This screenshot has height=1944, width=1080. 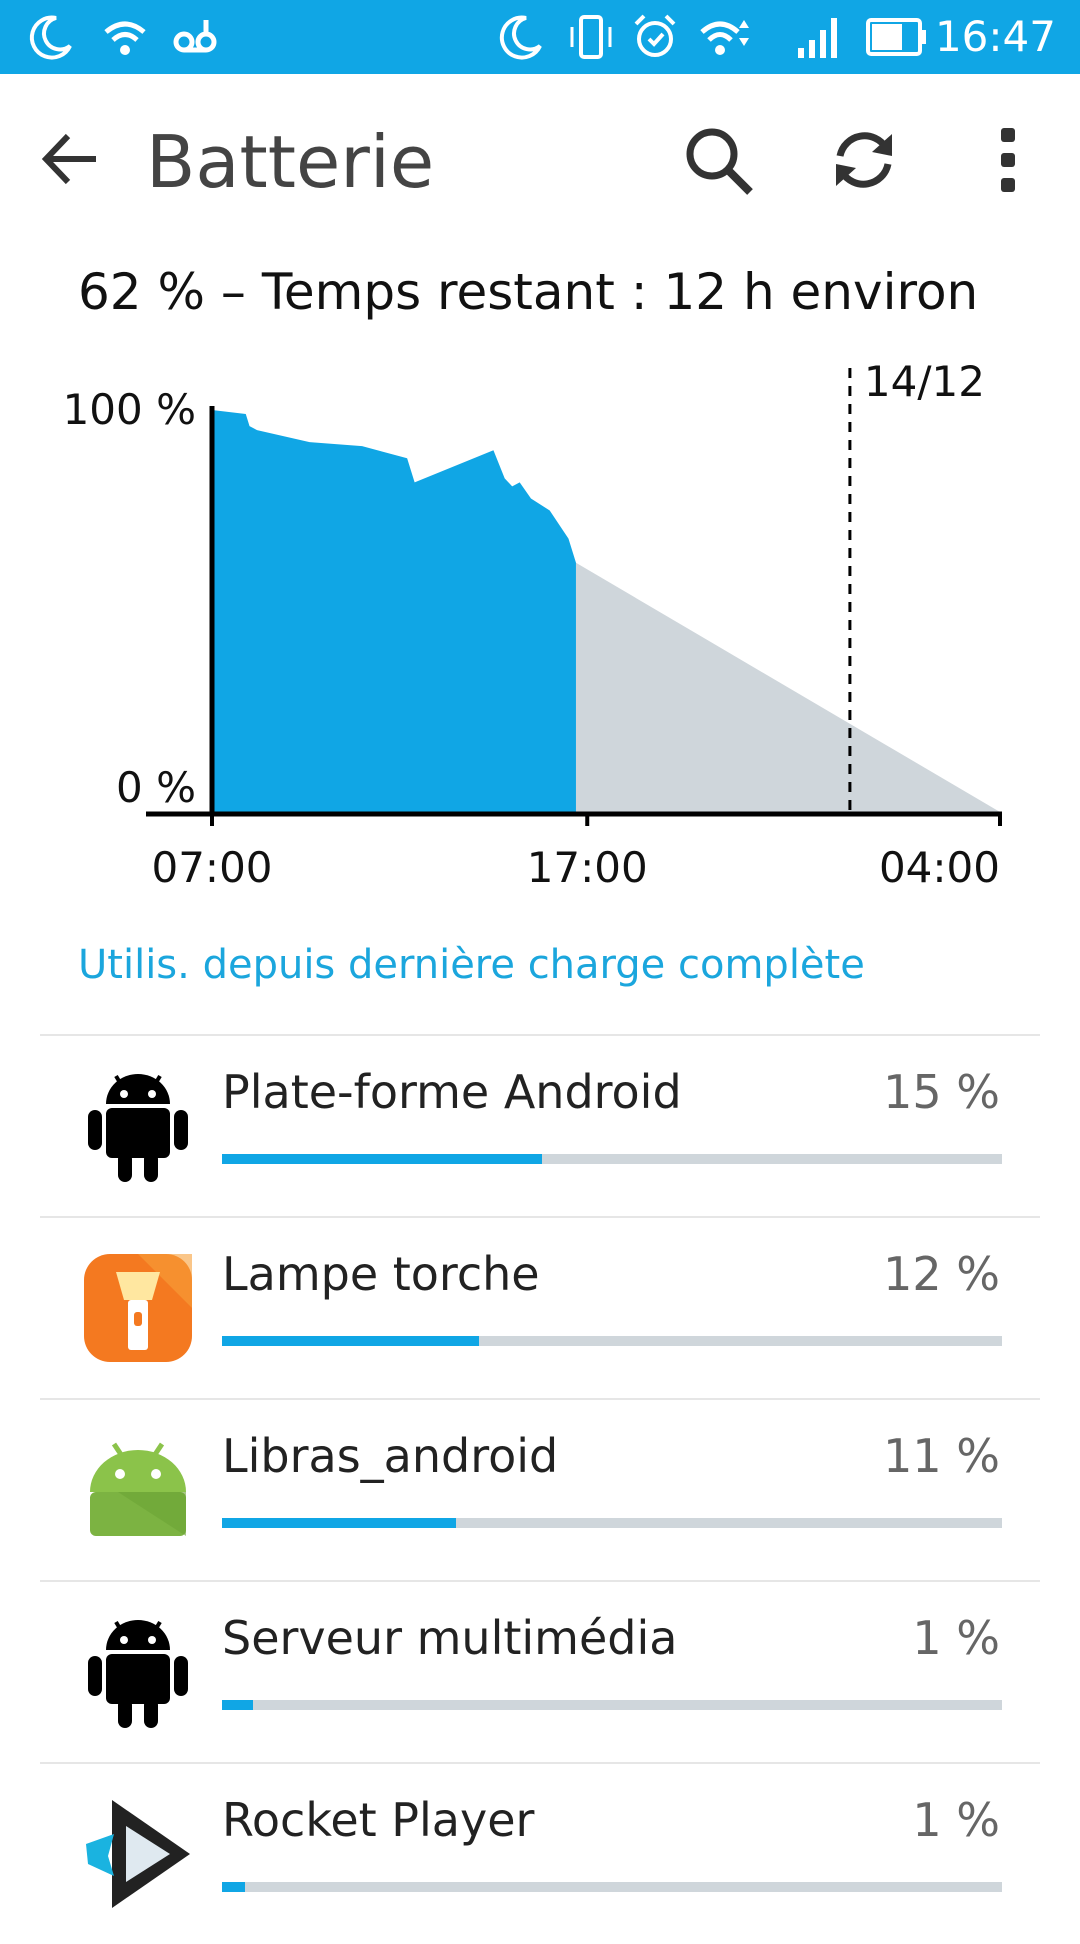 I want to click on rocket-player-icon, so click(x=138, y=1854).